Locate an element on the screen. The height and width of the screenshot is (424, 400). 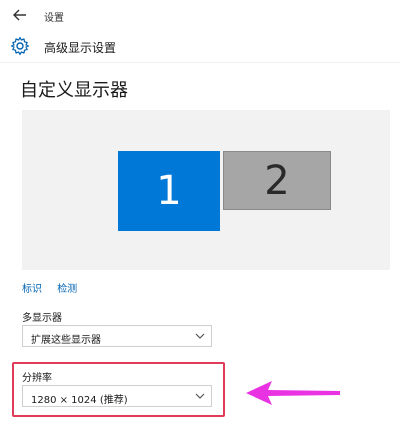
left-arrow-icon is located at coordinates (294, 393).